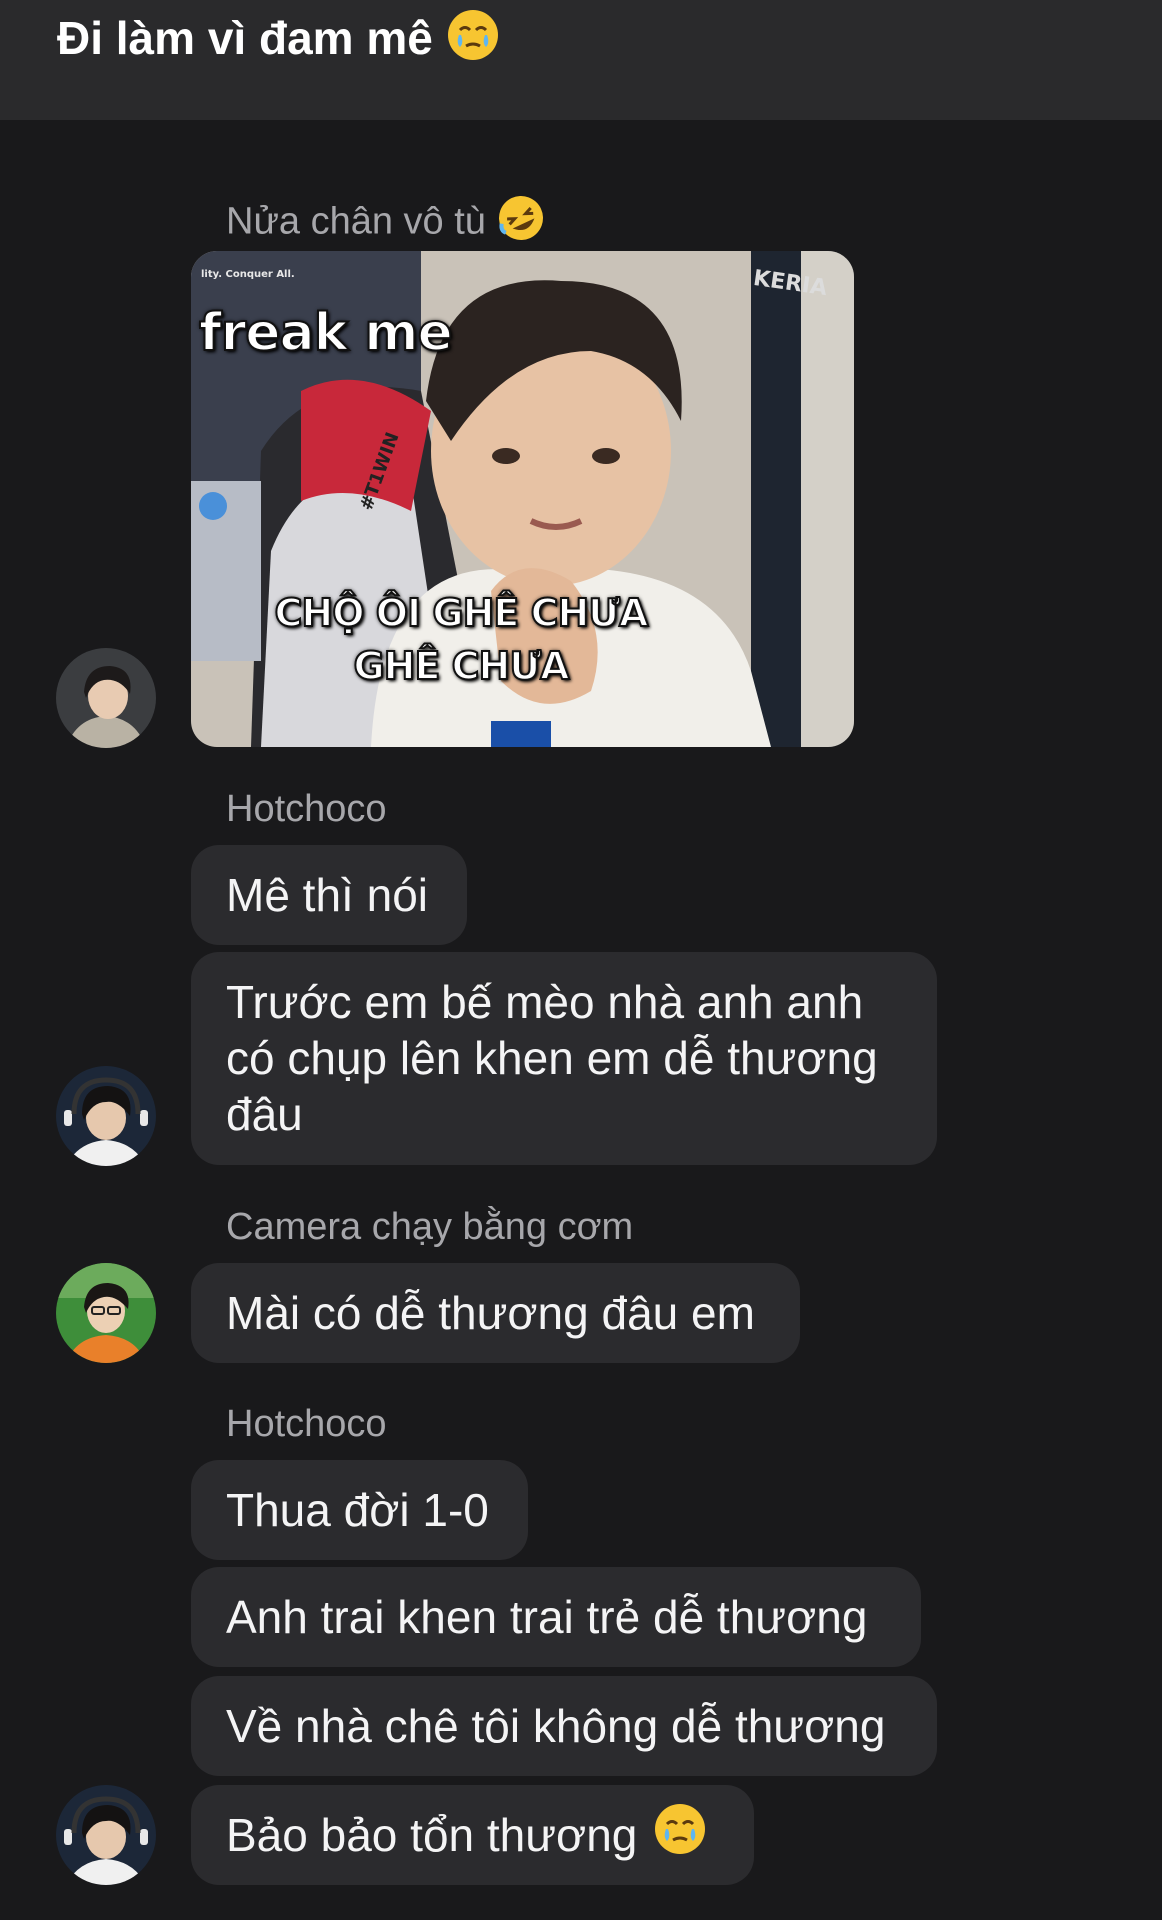 This screenshot has width=1162, height=1920. Describe the element at coordinates (495, 1313) in the screenshot. I see `message-bubble: Mài có dễ thương đâu em` at that location.